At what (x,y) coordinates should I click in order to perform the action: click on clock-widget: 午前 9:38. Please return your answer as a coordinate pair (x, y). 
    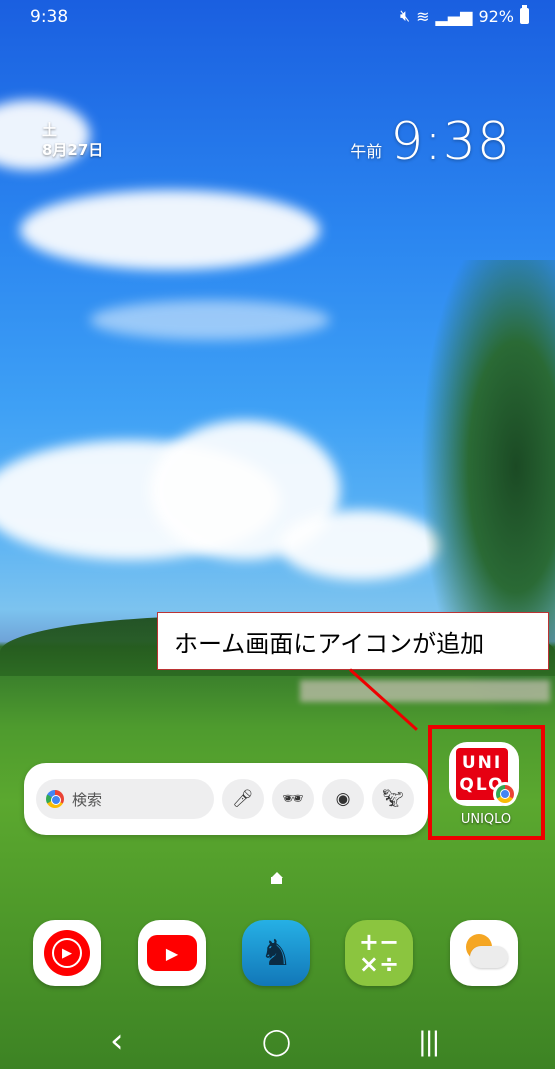
    Looking at the image, I should click on (430, 142).